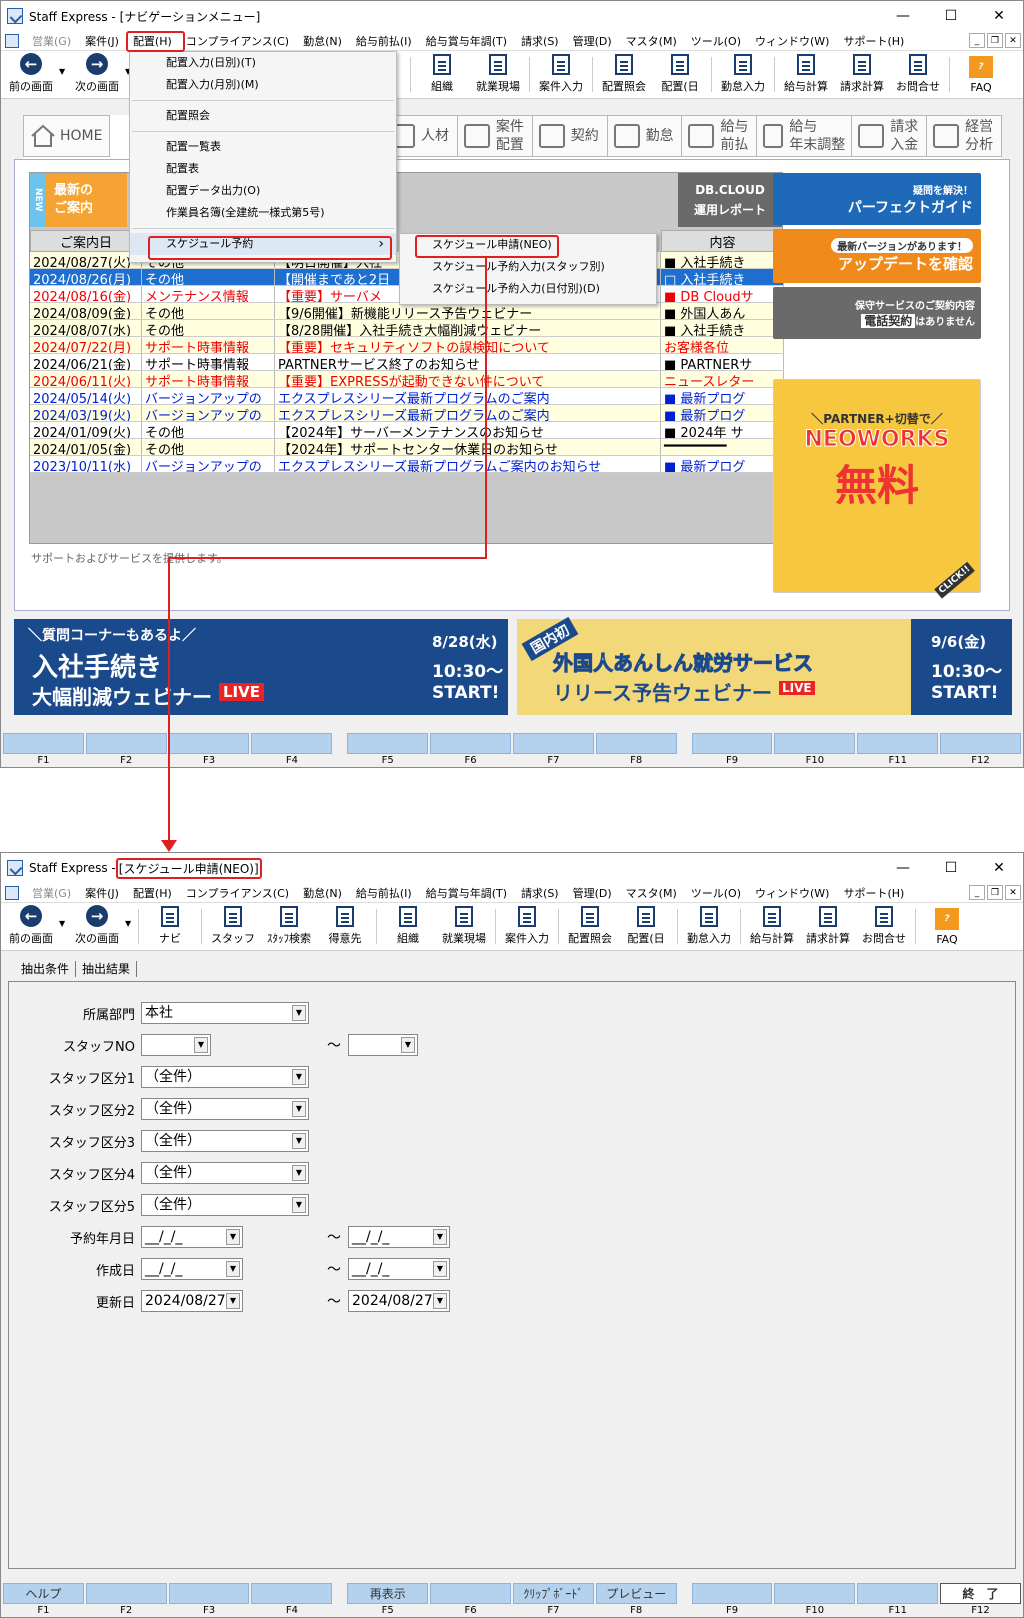  I want to click on mdi-minimize-button: _, so click(977, 40).